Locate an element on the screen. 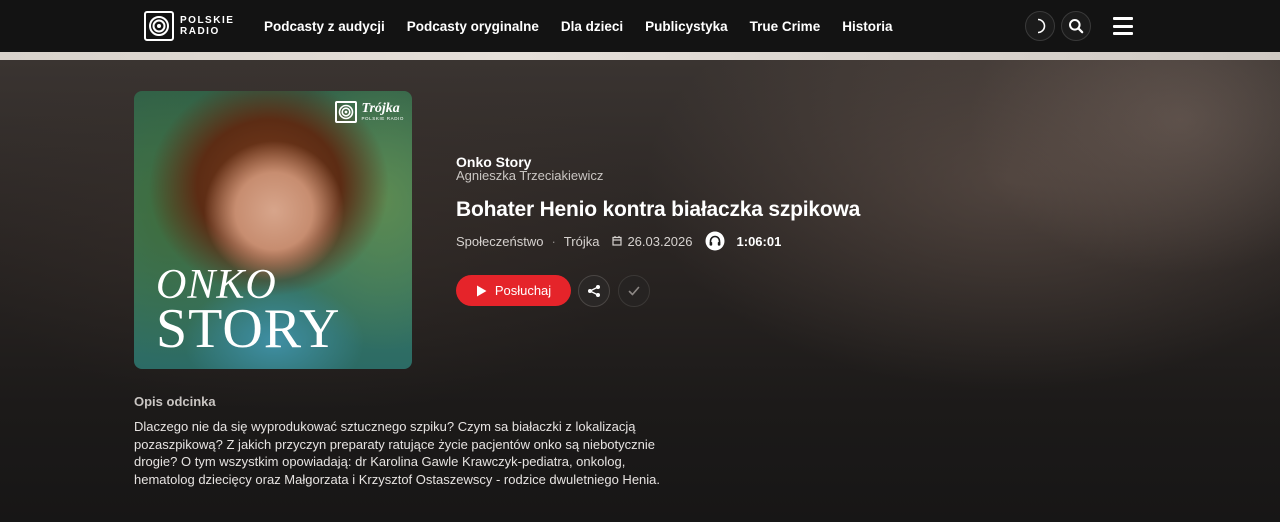  logo-text: POLSKIE RADIO is located at coordinates (207, 26).